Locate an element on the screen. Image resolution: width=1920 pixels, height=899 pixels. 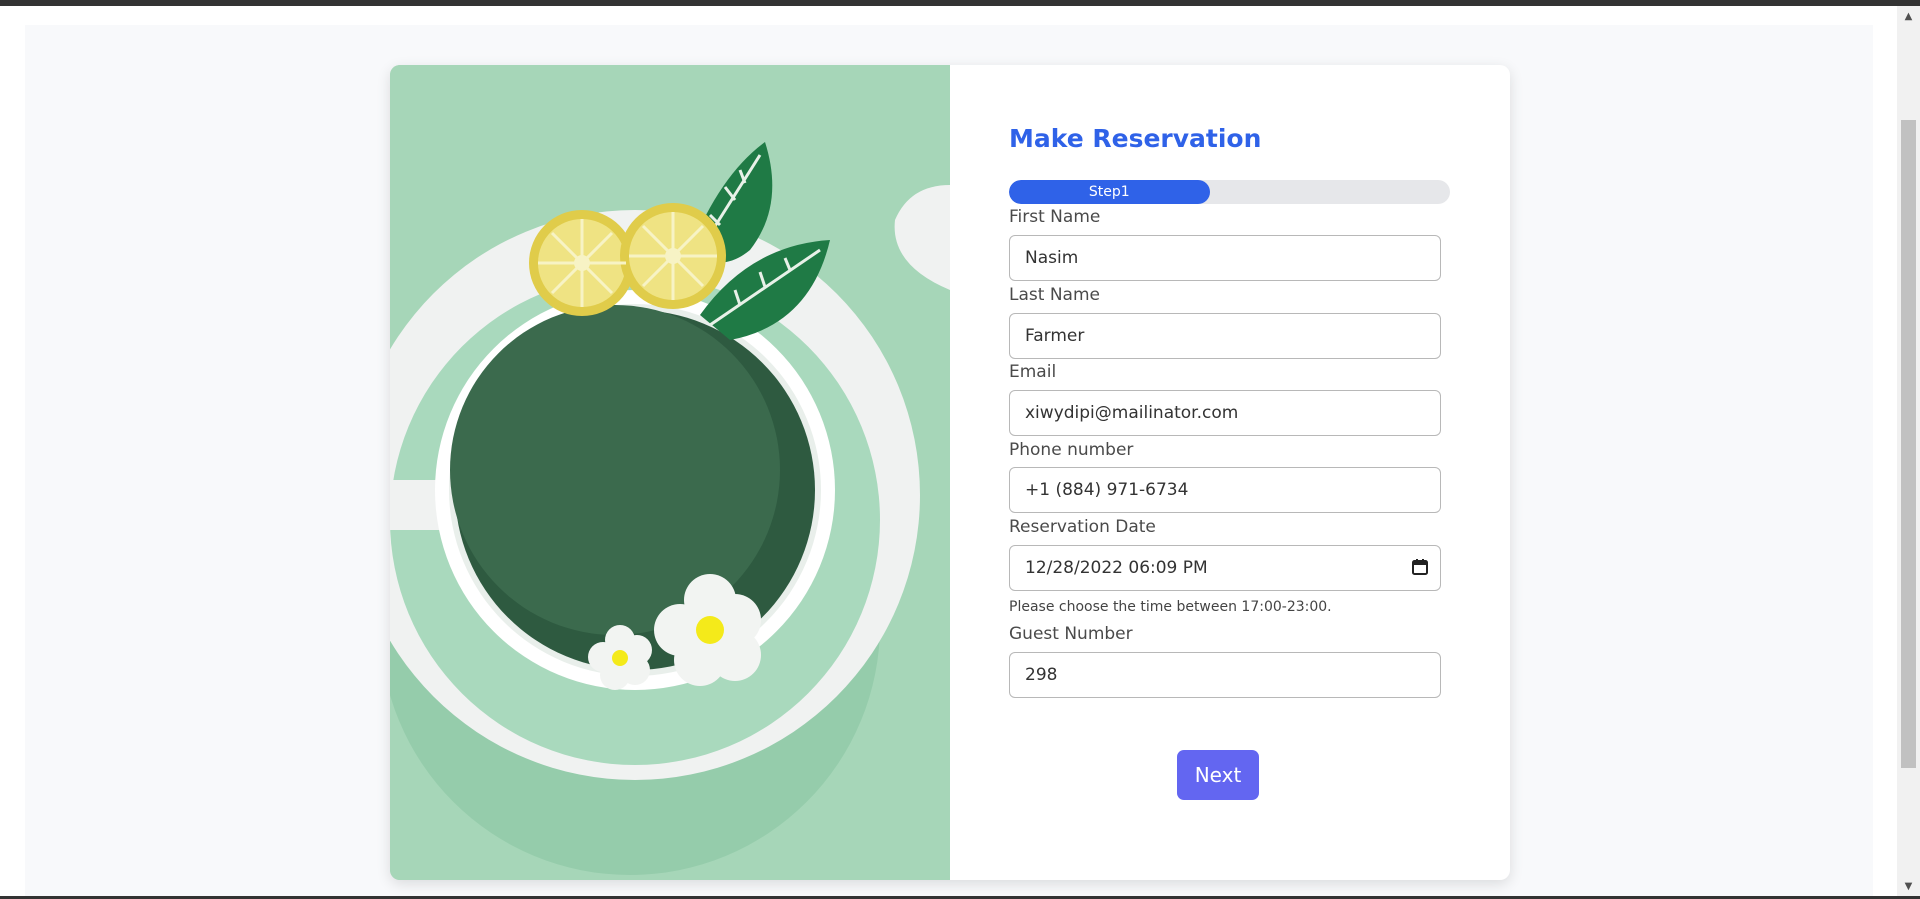
first-name-input: Nasim is located at coordinates (1225, 258).